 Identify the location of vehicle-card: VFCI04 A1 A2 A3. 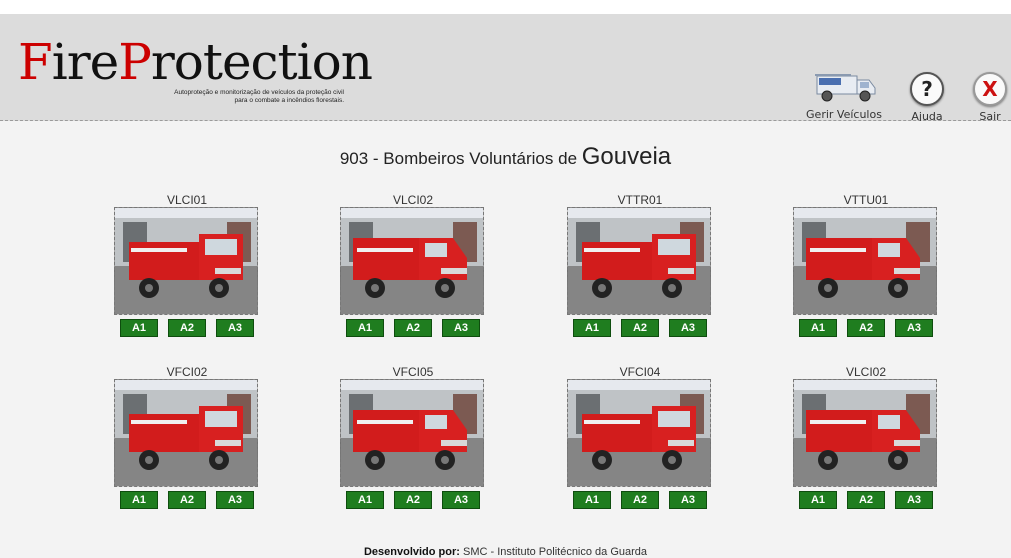
(640, 437).